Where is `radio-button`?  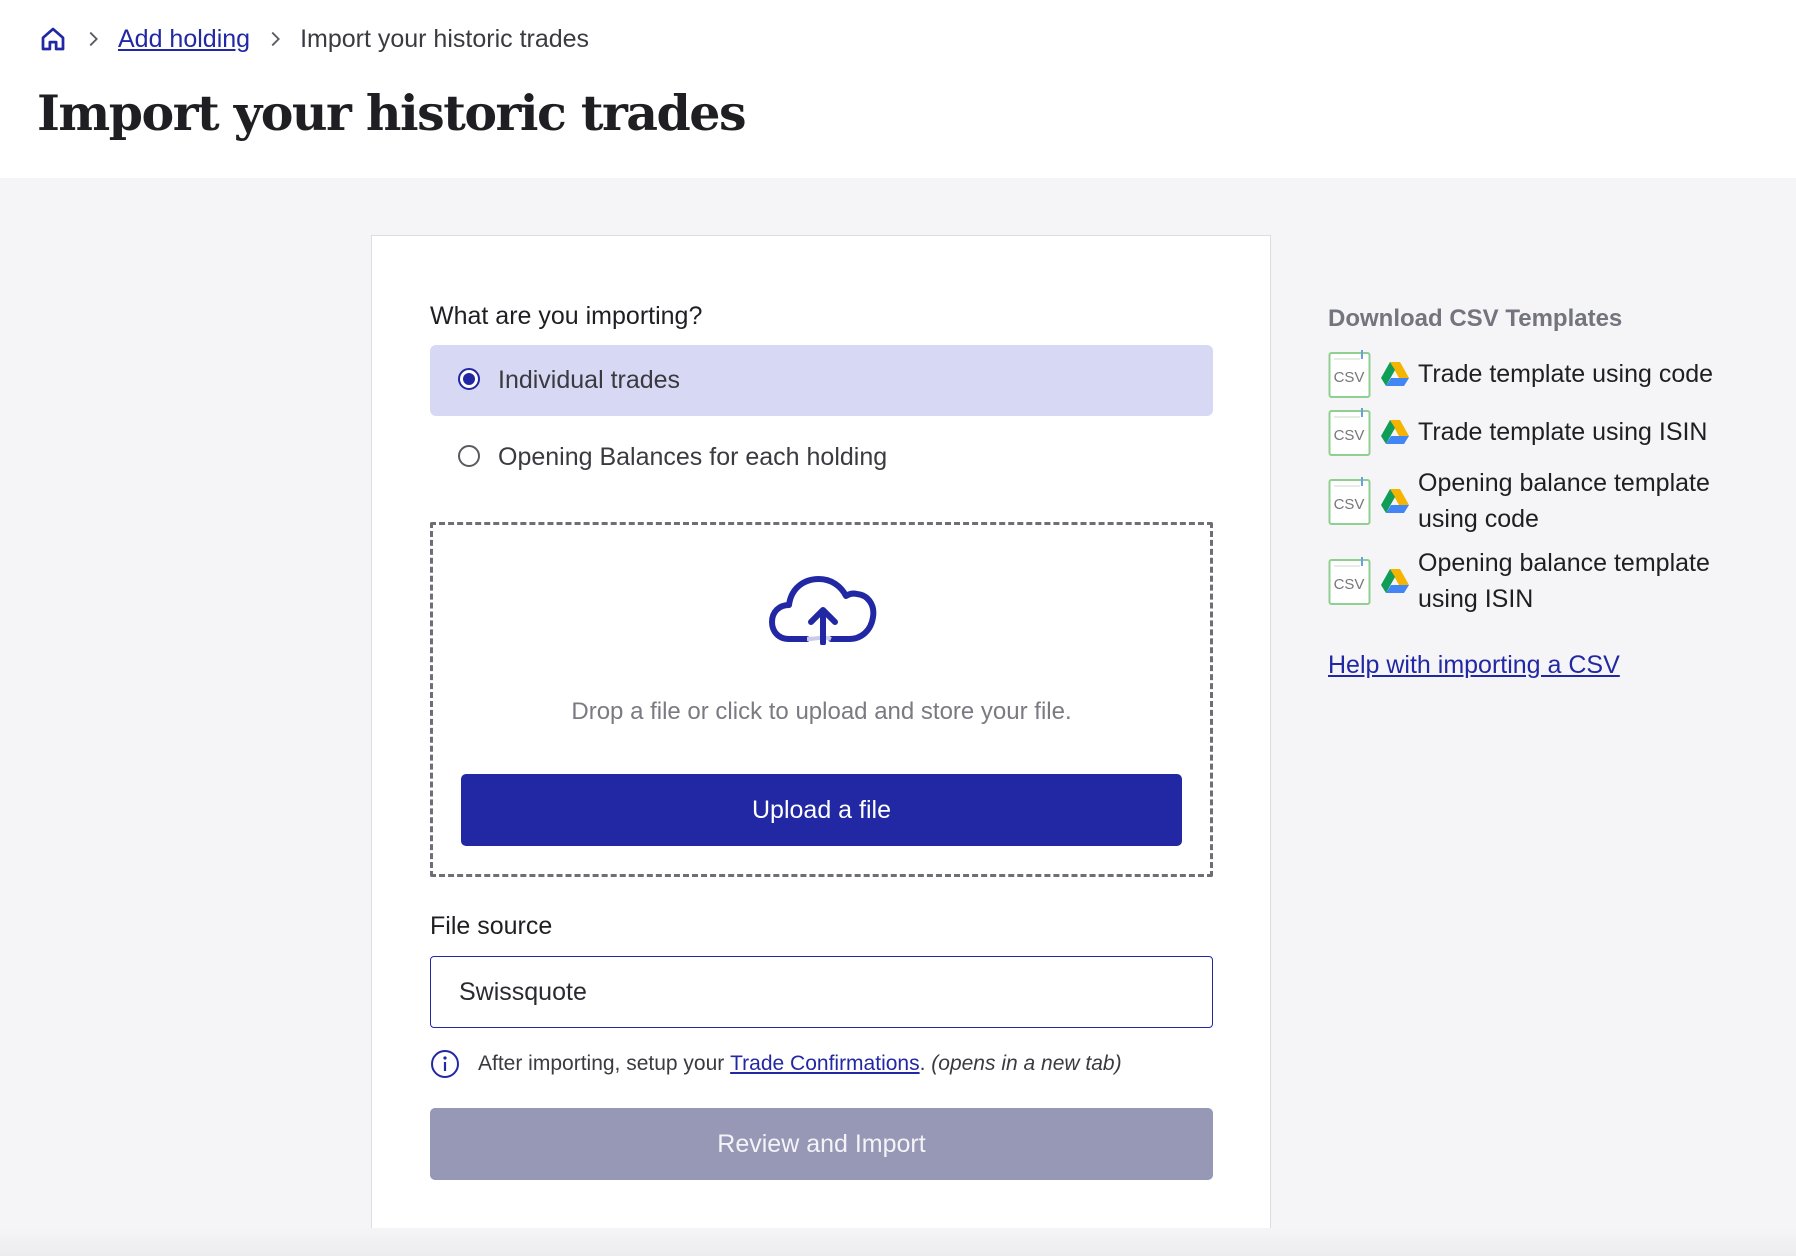 radio-button is located at coordinates (469, 455).